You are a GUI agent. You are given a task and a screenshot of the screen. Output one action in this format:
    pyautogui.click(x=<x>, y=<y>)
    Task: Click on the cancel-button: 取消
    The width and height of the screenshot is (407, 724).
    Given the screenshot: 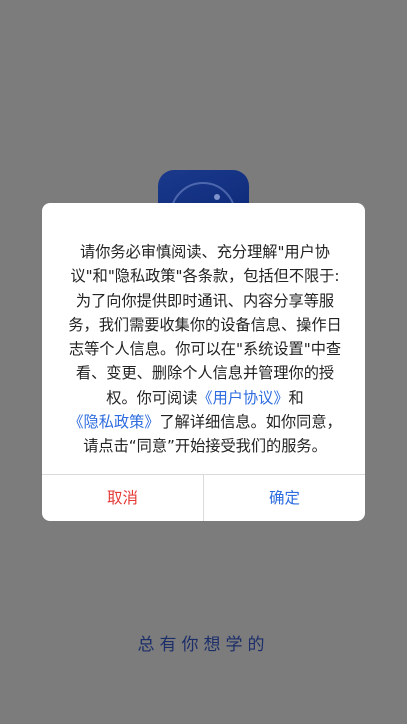 What is the action you would take?
    pyautogui.click(x=122, y=498)
    